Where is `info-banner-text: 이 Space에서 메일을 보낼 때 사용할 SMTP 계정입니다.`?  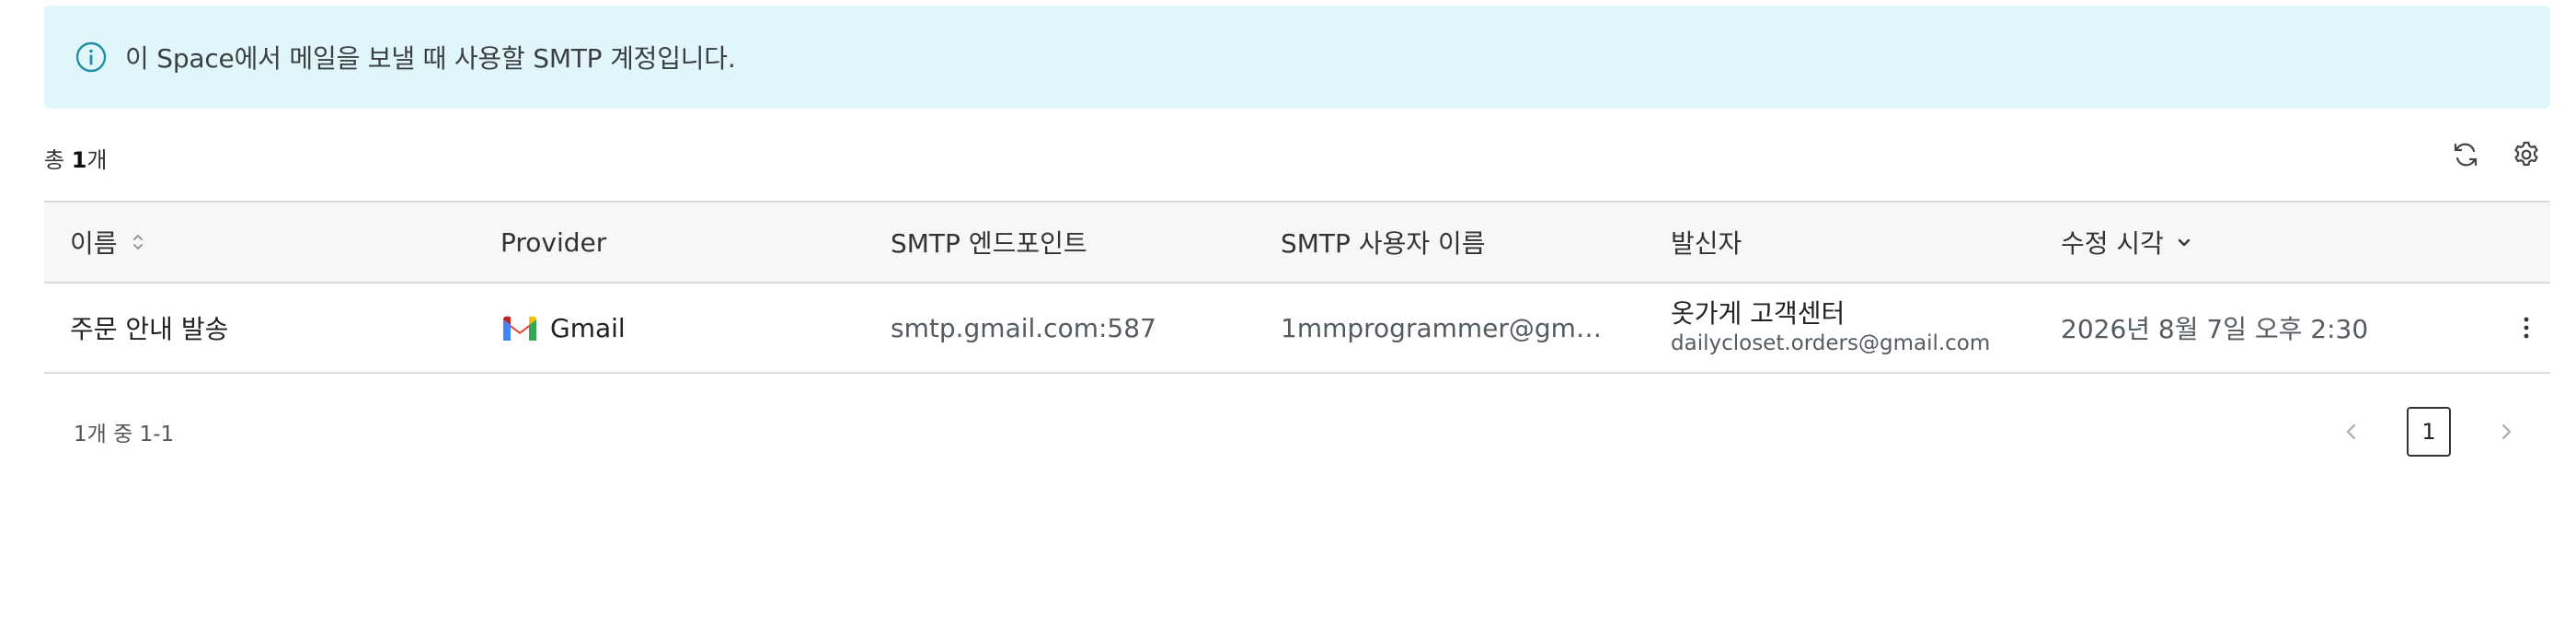
info-banner-text: 이 Space에서 메일을 보낼 때 사용할 SMTP 계정입니다. is located at coordinates (430, 58).